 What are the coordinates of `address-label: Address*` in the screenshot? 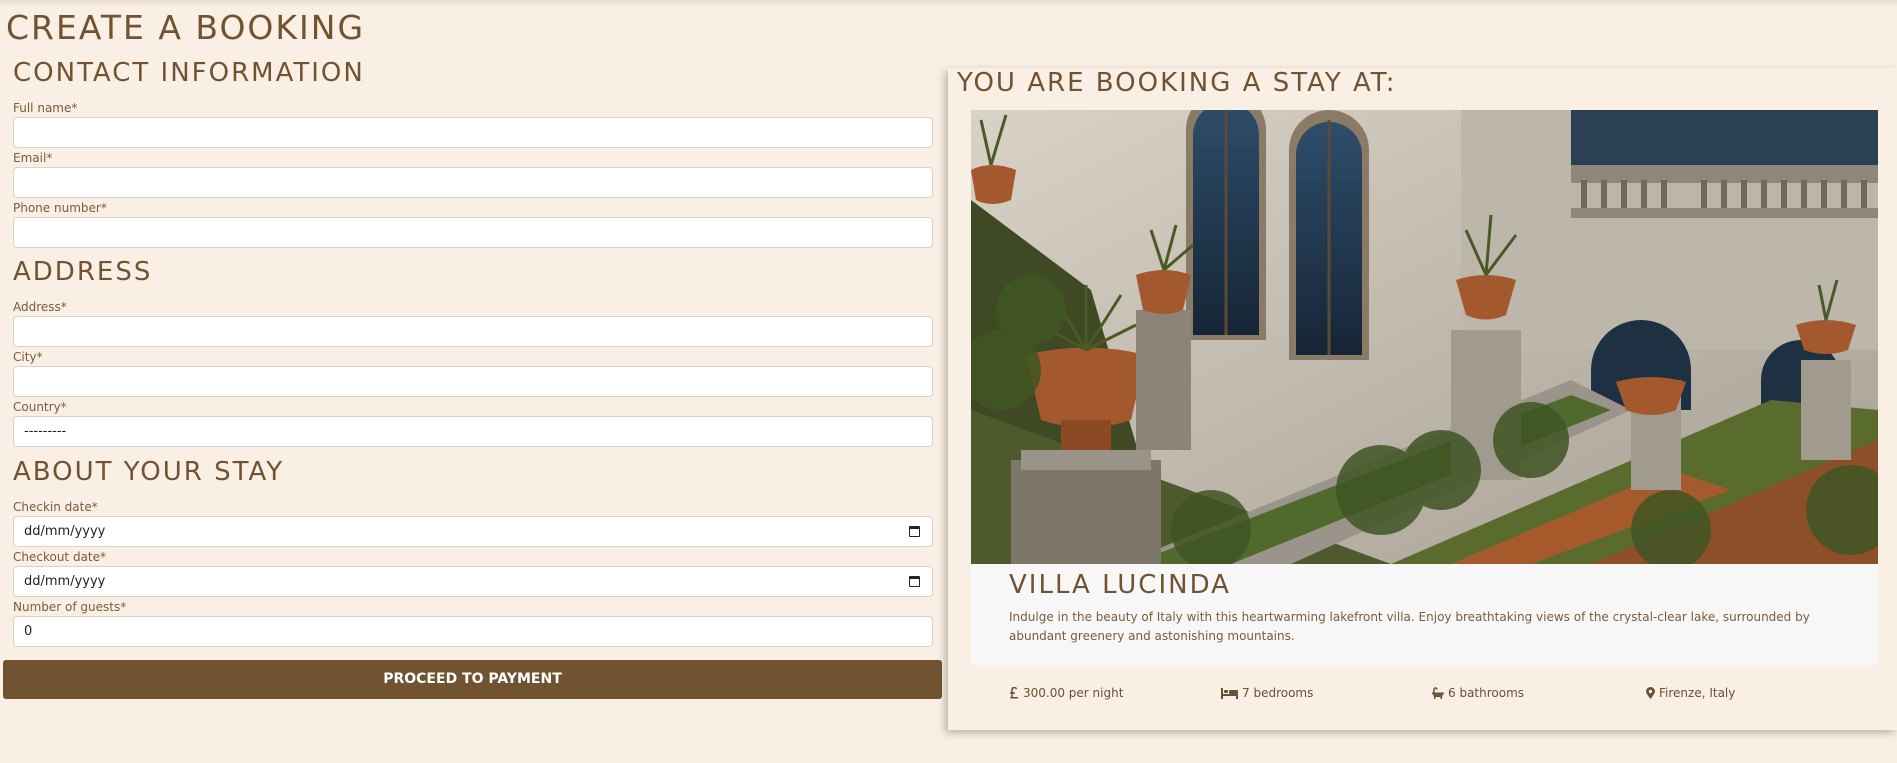 It's located at (40, 307).